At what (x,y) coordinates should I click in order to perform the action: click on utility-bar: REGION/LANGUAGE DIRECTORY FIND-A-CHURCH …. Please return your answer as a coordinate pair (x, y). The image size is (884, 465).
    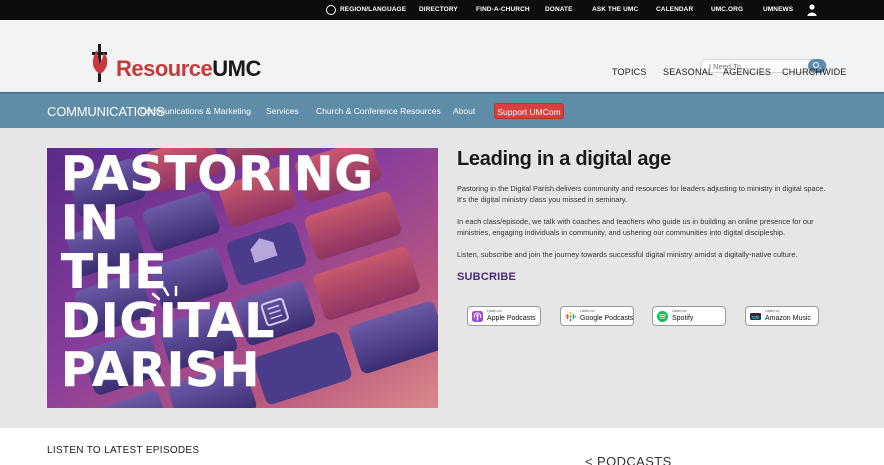
    Looking at the image, I should click on (442, 10).